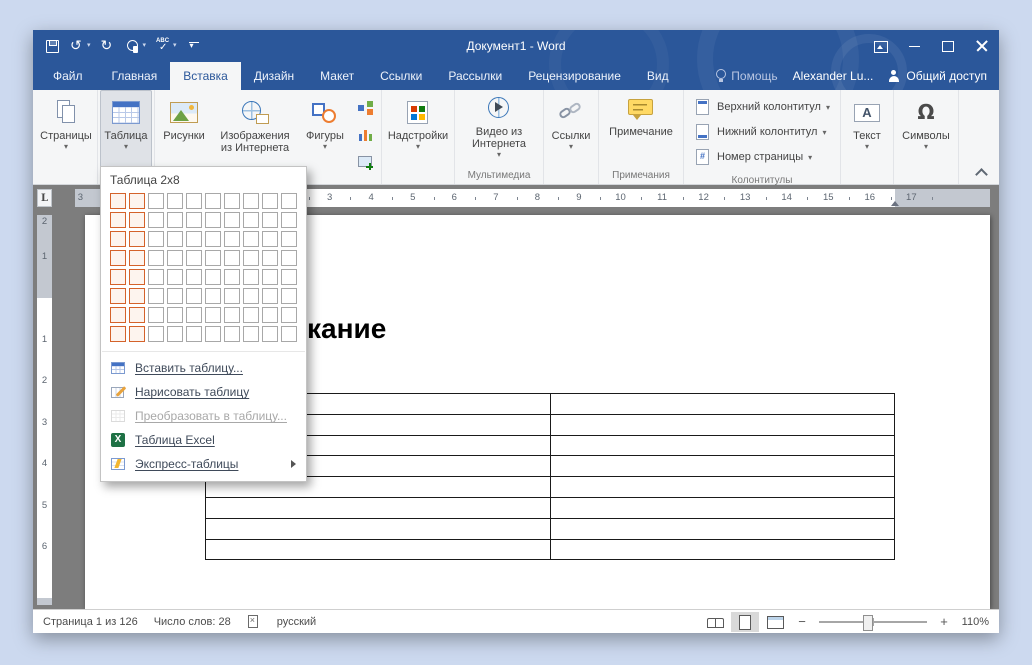 Image resolution: width=1032 pixels, height=665 pixels. What do you see at coordinates (203, 464) in the screenshot?
I see `menu-item-quick-tables: Экспресс-таблицы` at bounding box center [203, 464].